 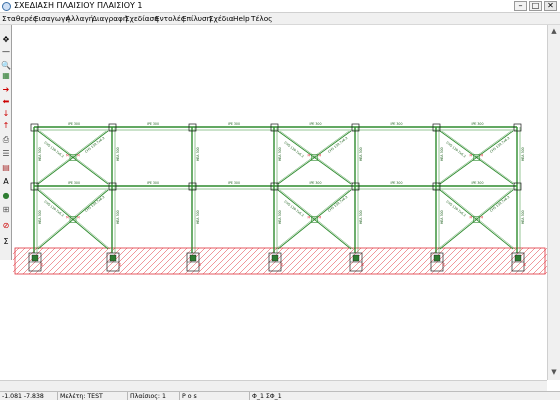 I want to click on arrow-up-icon: ↑, so click(x=6, y=126).